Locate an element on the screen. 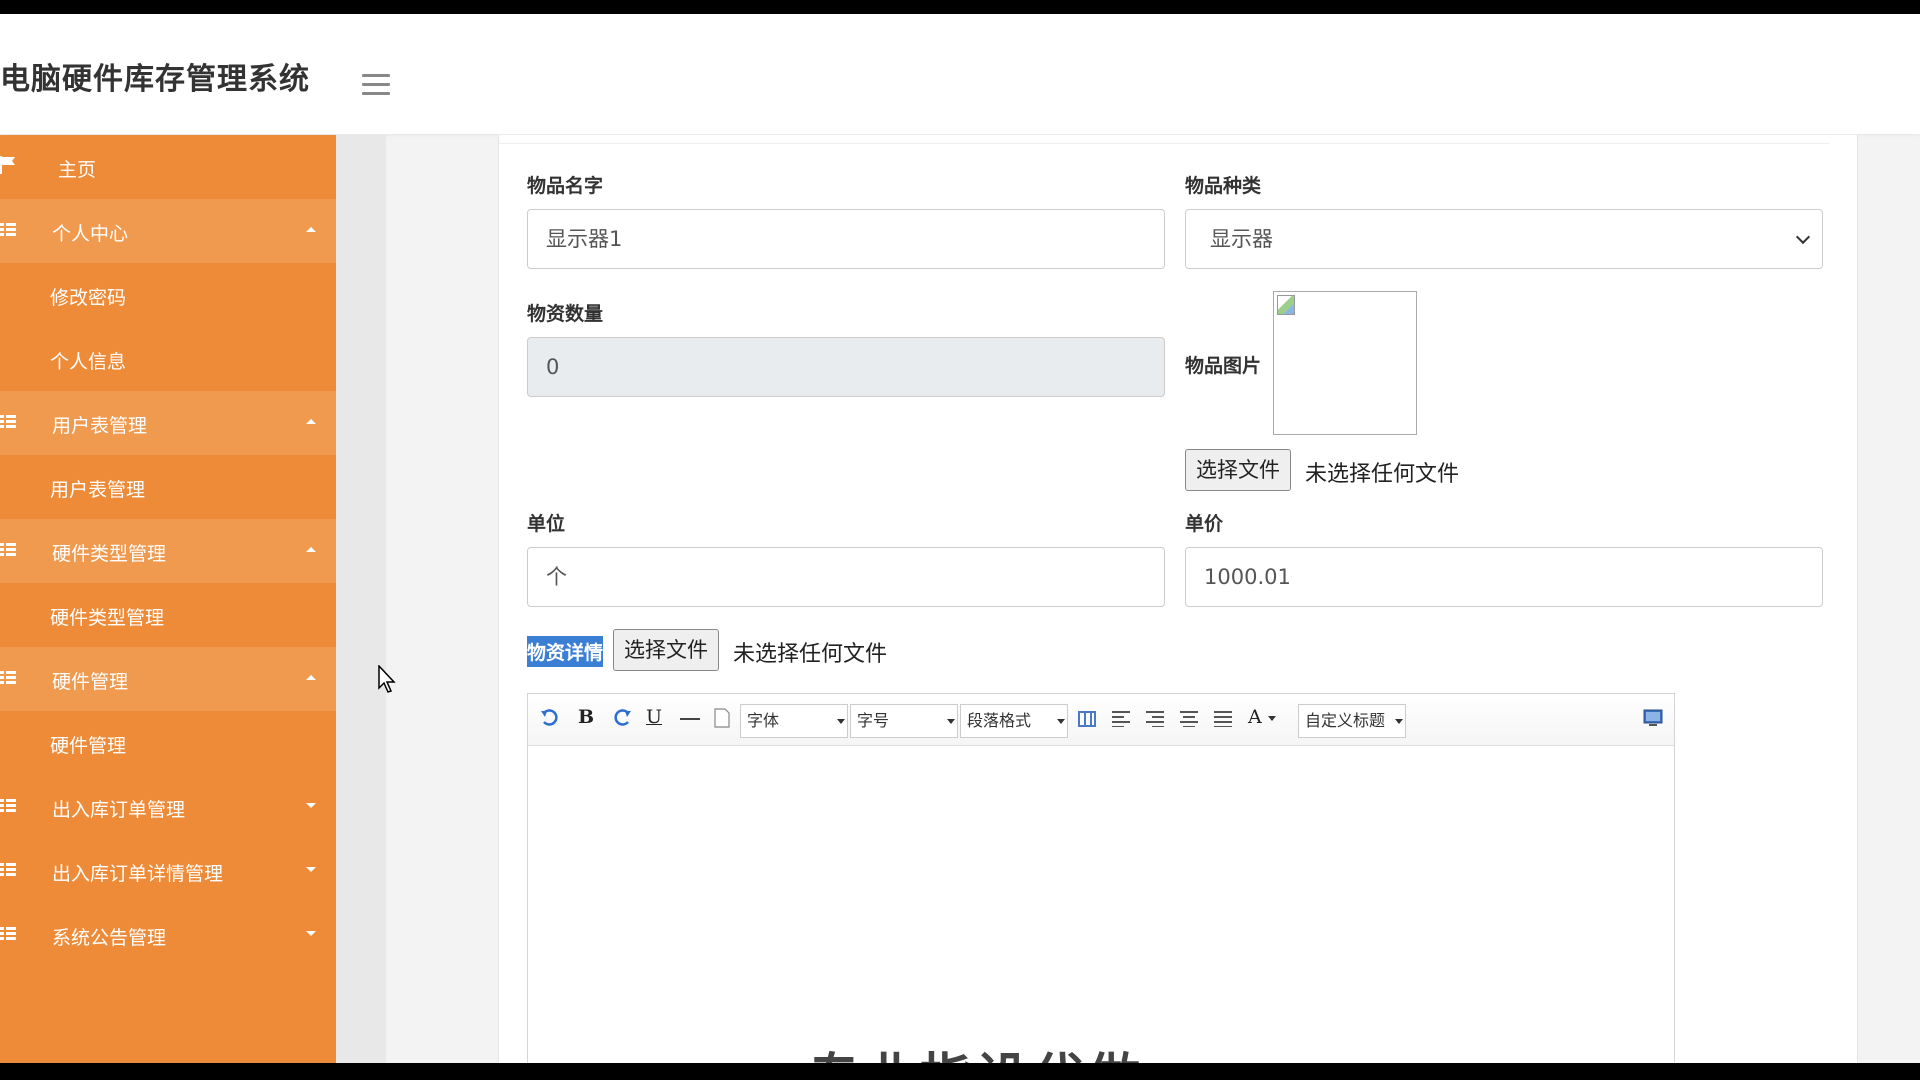 This screenshot has height=1080, width=1920. font-family-select: 字体 is located at coordinates (794, 721).